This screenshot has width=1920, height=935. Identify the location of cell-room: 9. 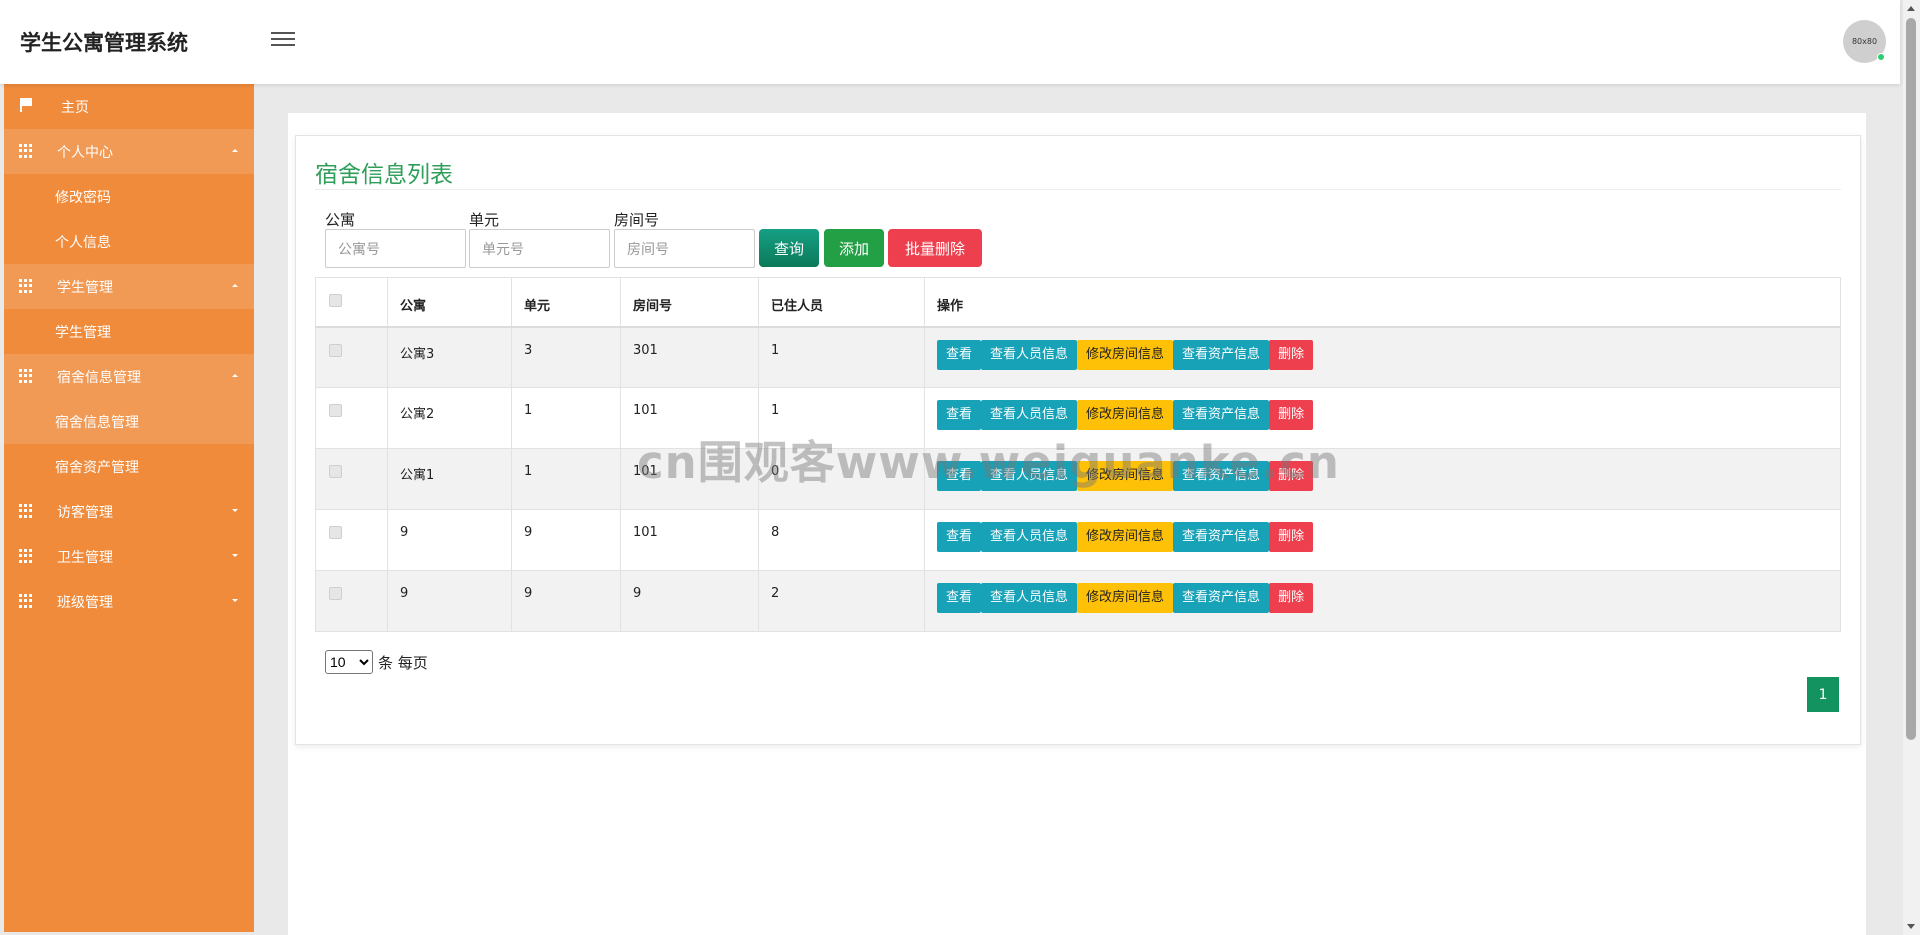
(689, 601).